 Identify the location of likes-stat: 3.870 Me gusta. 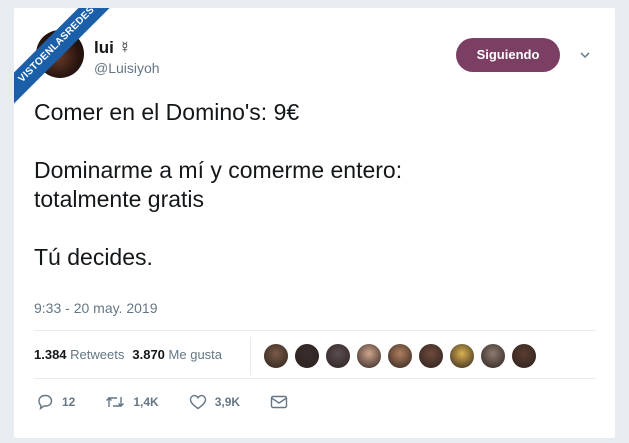
(177, 354).